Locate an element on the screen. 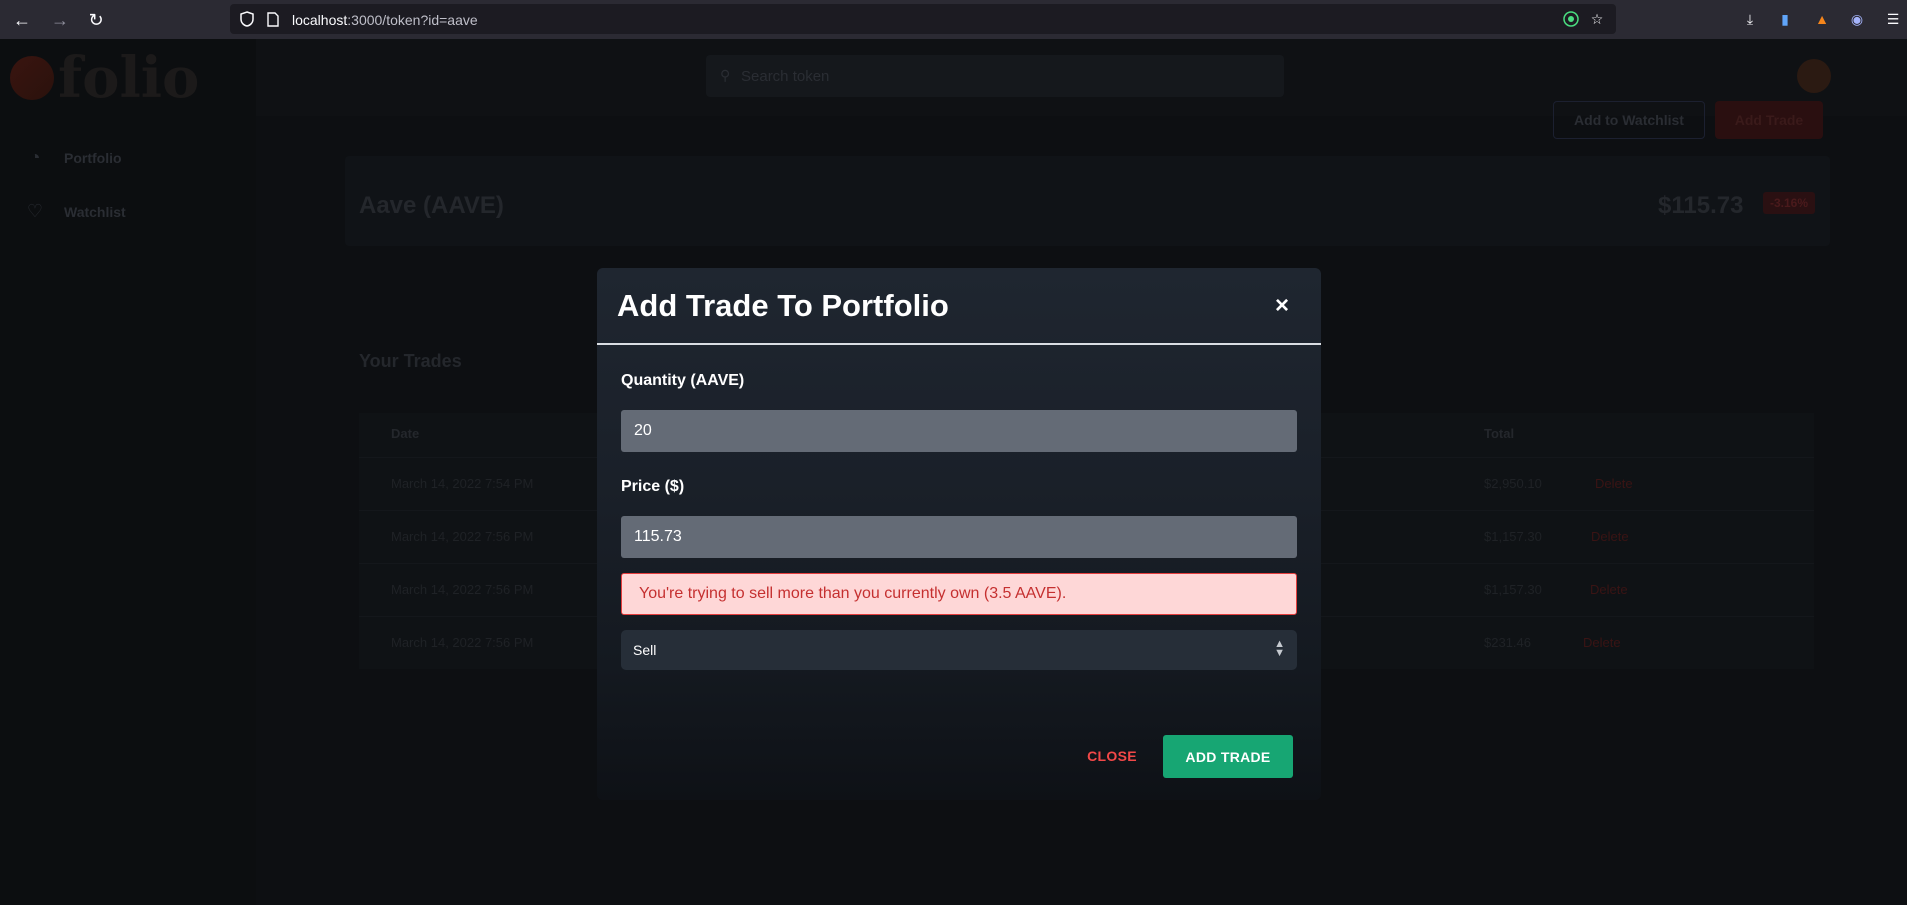 Image resolution: width=1907 pixels, height=905 pixels. search-icon: ⚲ is located at coordinates (725, 75).